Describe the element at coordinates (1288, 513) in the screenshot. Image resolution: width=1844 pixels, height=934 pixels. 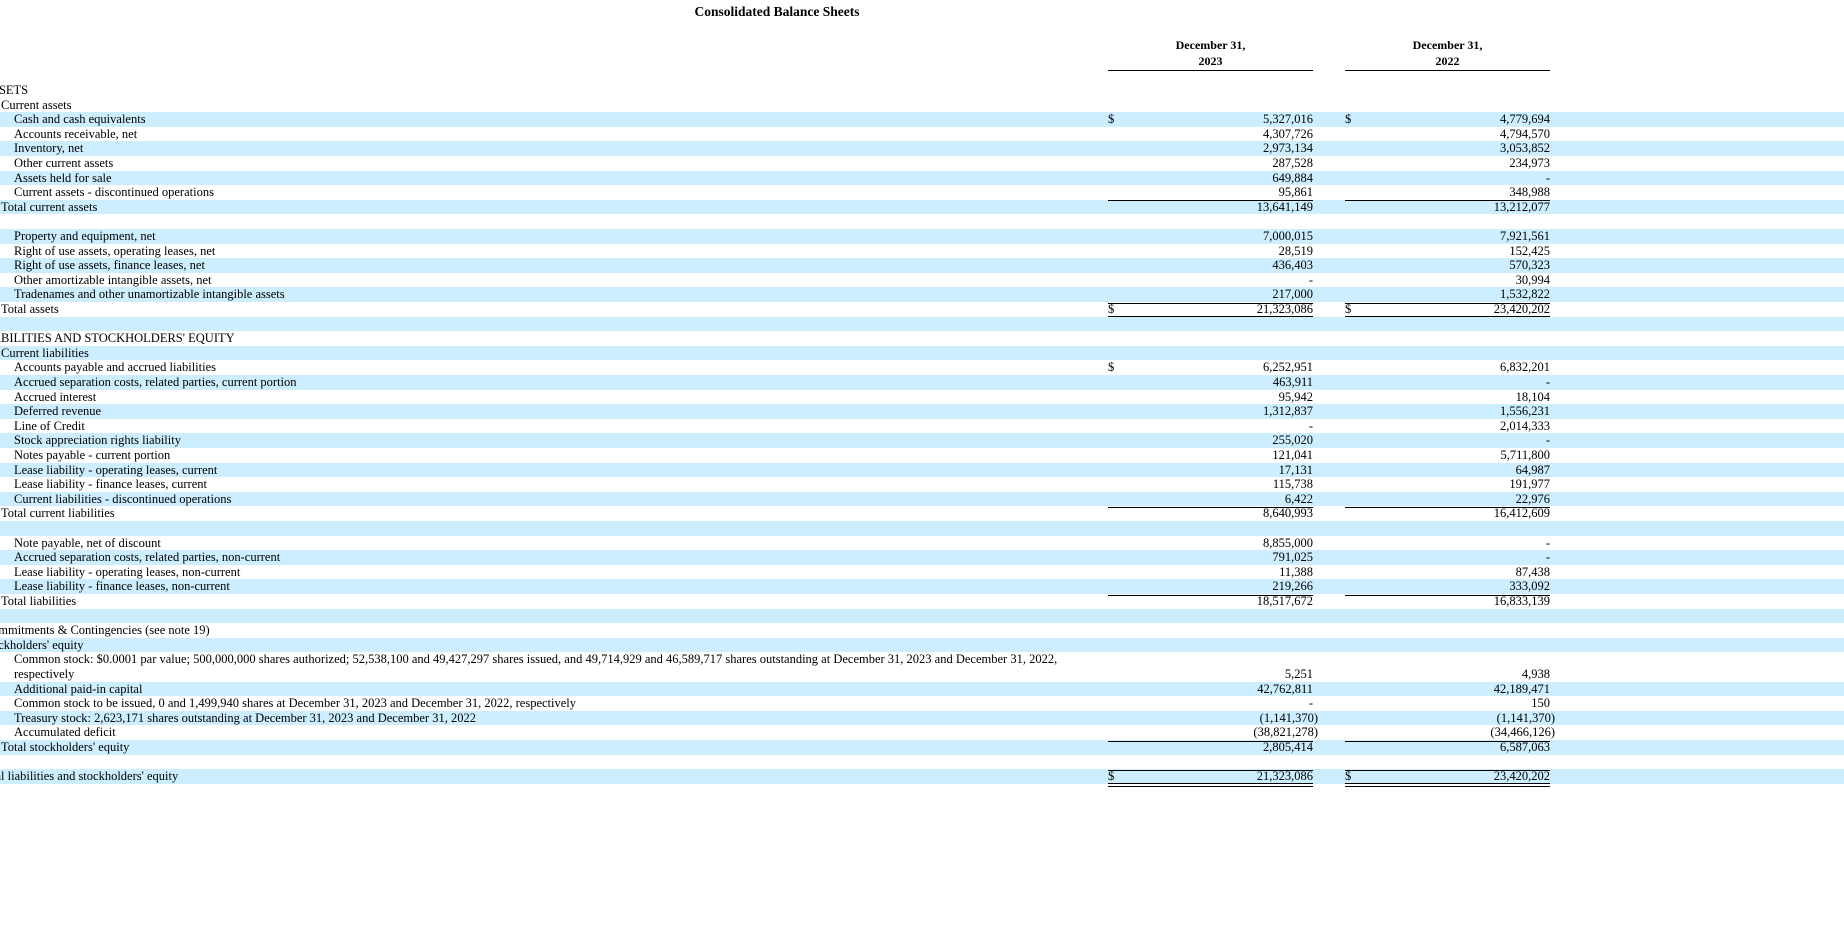
I see `value-2023: 8,640,993` at that location.